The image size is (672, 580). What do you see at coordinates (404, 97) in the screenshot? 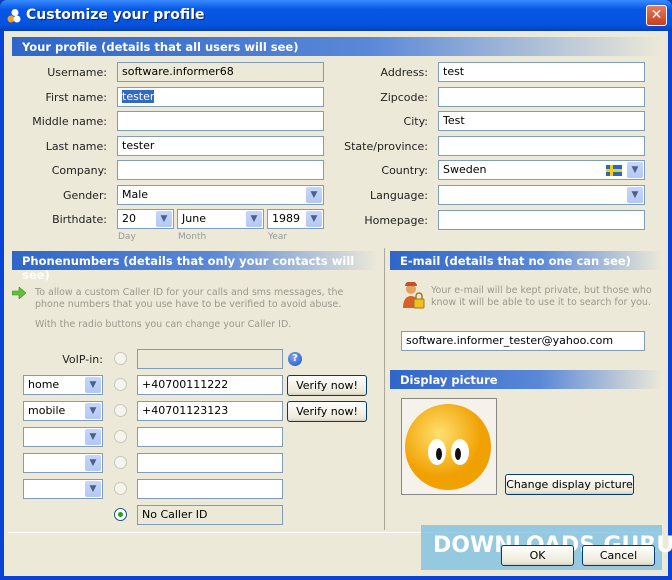
I see `zipcode-label: Zipcode:` at bounding box center [404, 97].